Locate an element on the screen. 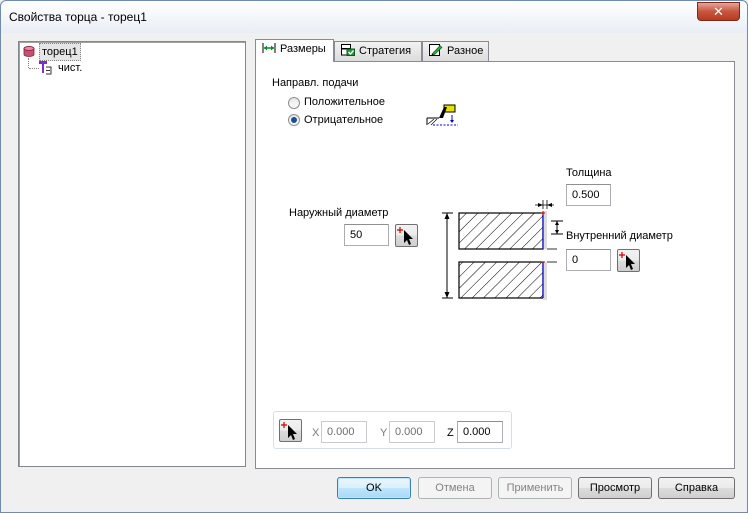 The height and width of the screenshot is (513, 748). coordinate-pick-button is located at coordinates (290, 430).